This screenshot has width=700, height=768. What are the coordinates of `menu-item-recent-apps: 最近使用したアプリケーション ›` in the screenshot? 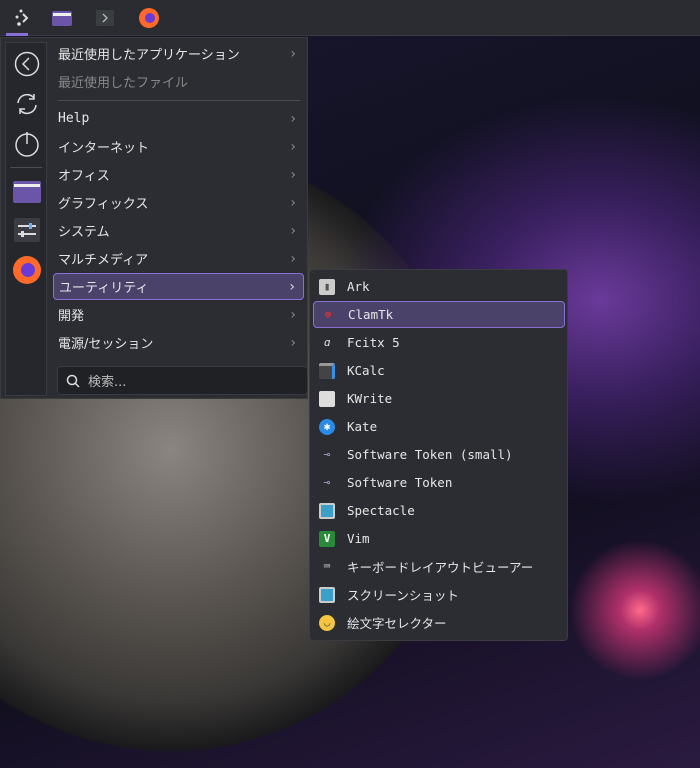 It's located at (178, 53).